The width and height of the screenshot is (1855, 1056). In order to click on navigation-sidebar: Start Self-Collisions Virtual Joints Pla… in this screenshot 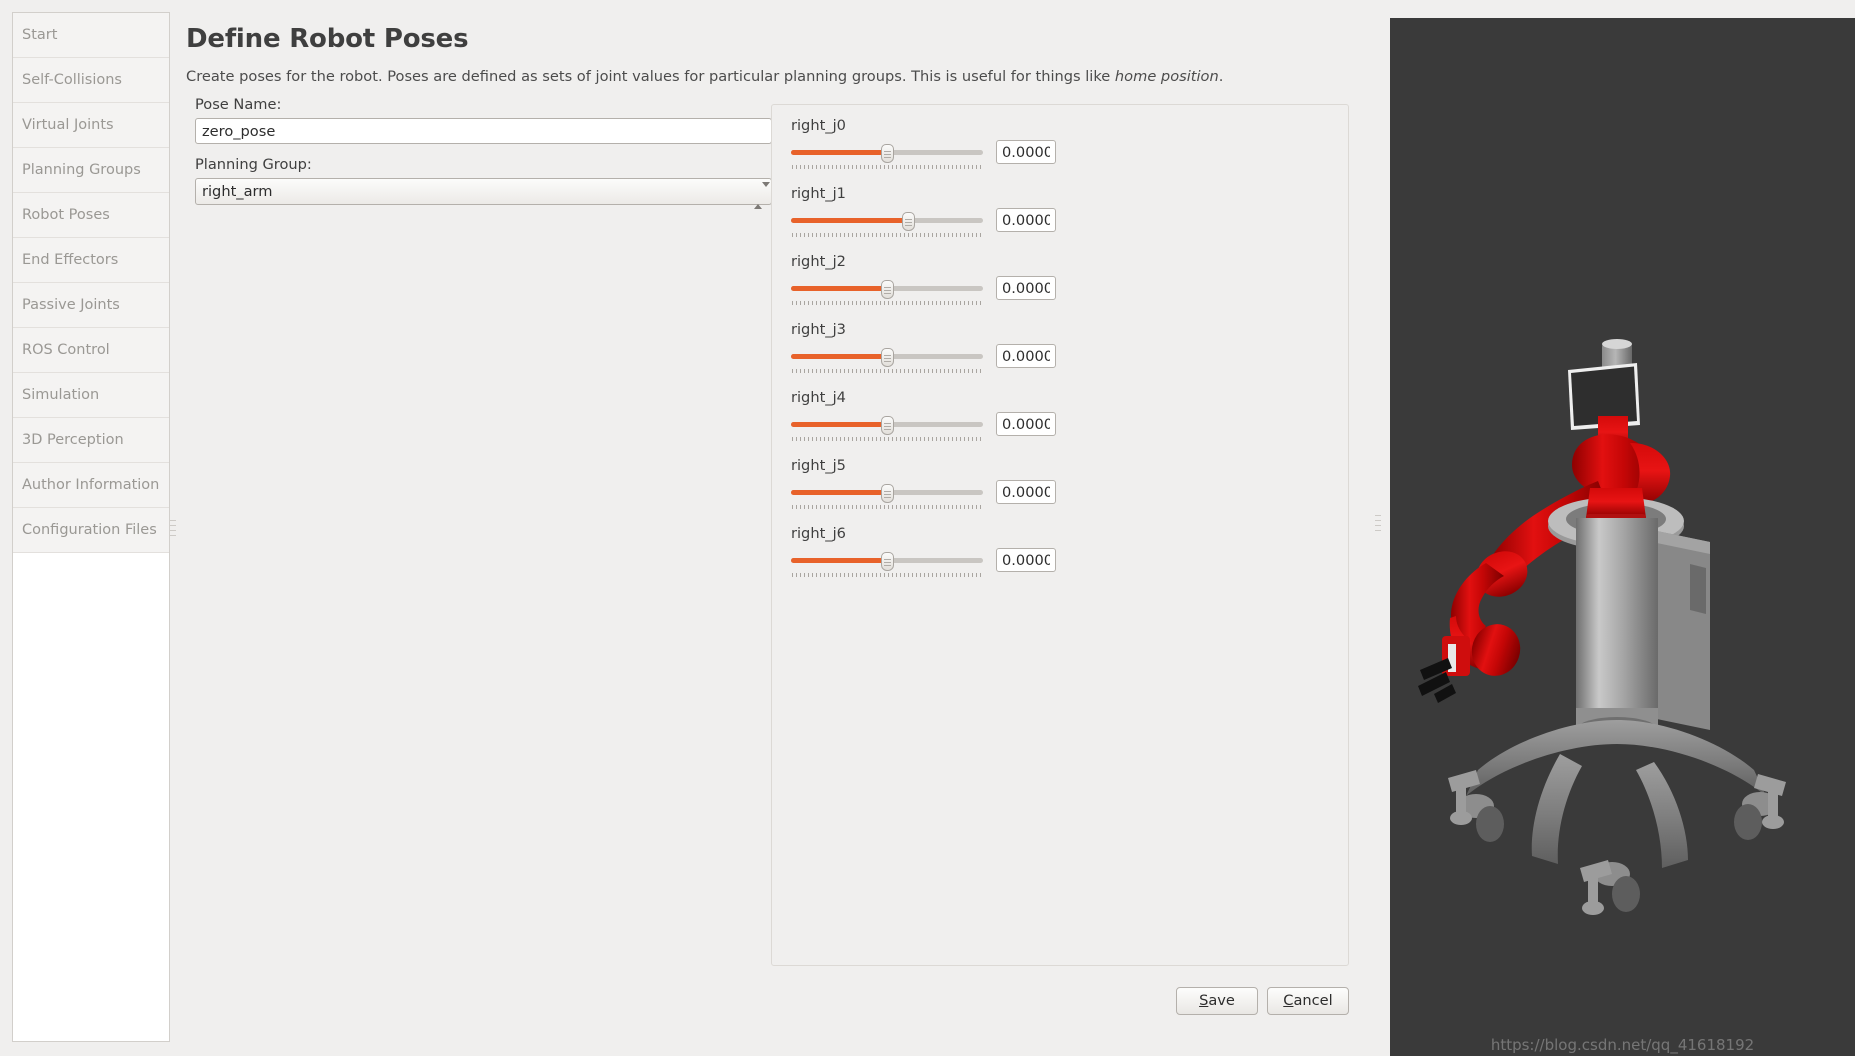, I will do `click(91, 527)`.